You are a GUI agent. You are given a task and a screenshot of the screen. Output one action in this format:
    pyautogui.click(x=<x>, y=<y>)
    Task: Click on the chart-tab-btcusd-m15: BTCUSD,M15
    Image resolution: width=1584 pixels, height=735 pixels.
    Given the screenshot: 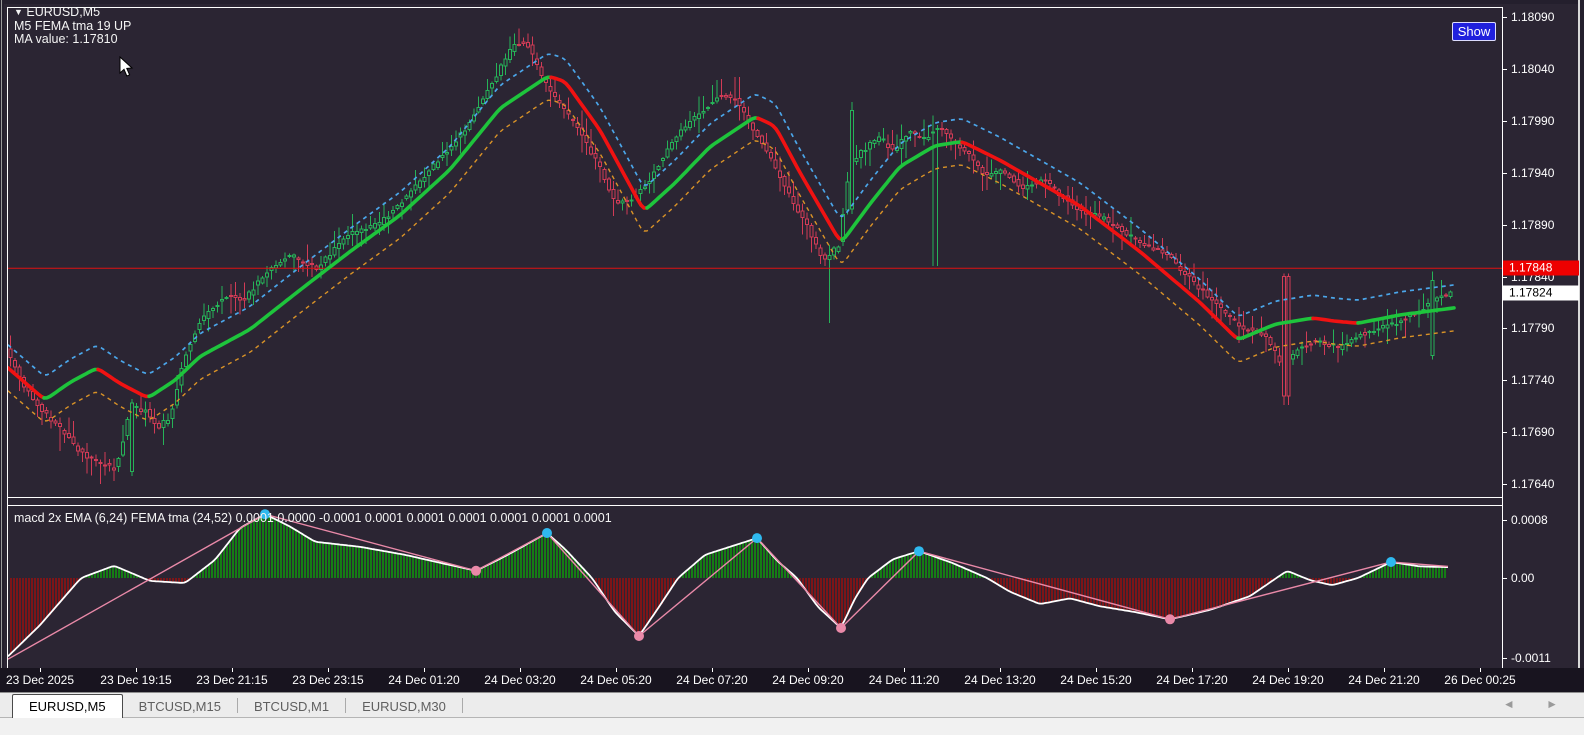 What is the action you would take?
    pyautogui.click(x=180, y=706)
    